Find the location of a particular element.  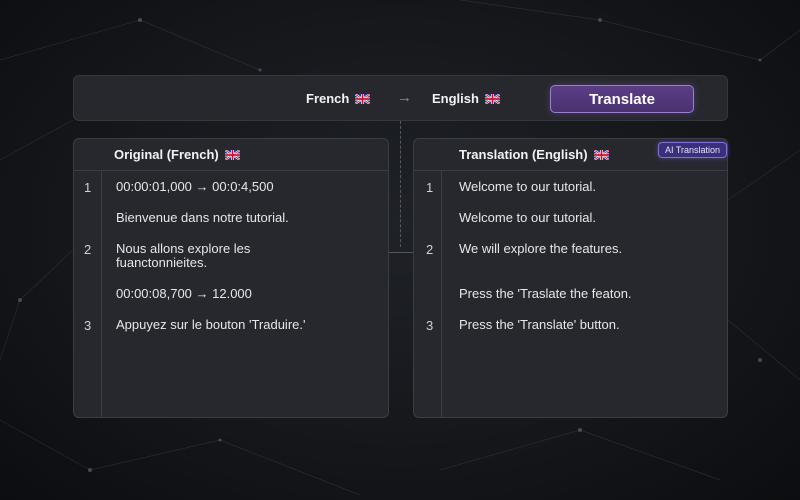

original-panel-title: Original (French) is located at coordinates (166, 154).